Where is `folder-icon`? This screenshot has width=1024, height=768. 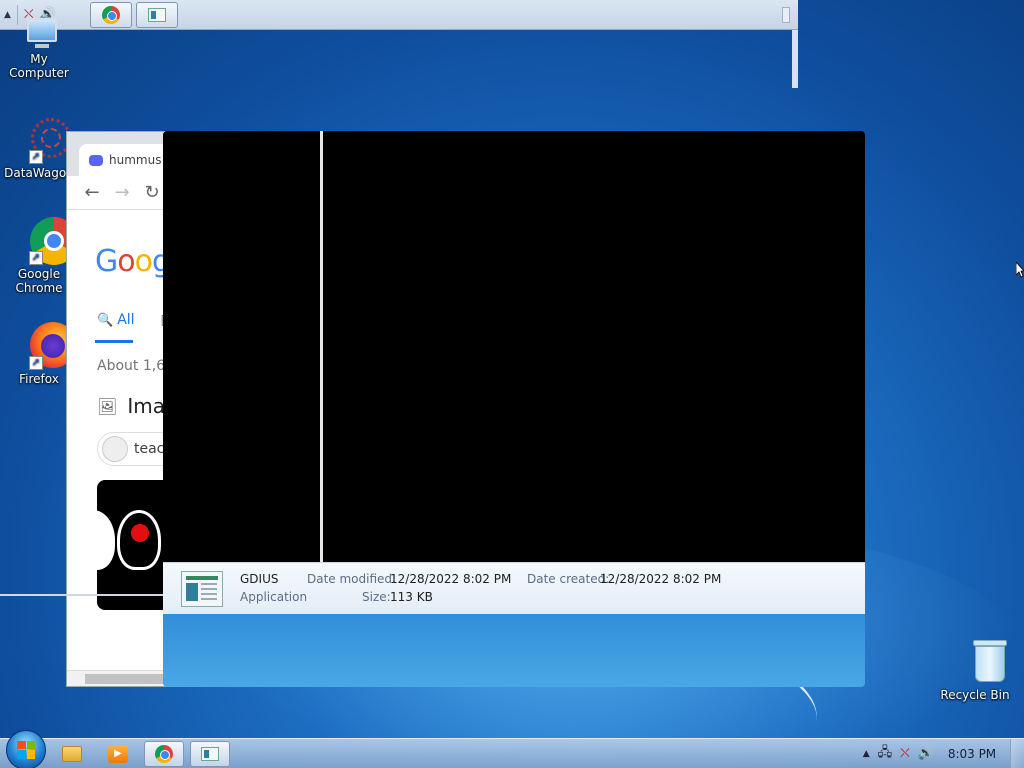 folder-icon is located at coordinates (72, 753).